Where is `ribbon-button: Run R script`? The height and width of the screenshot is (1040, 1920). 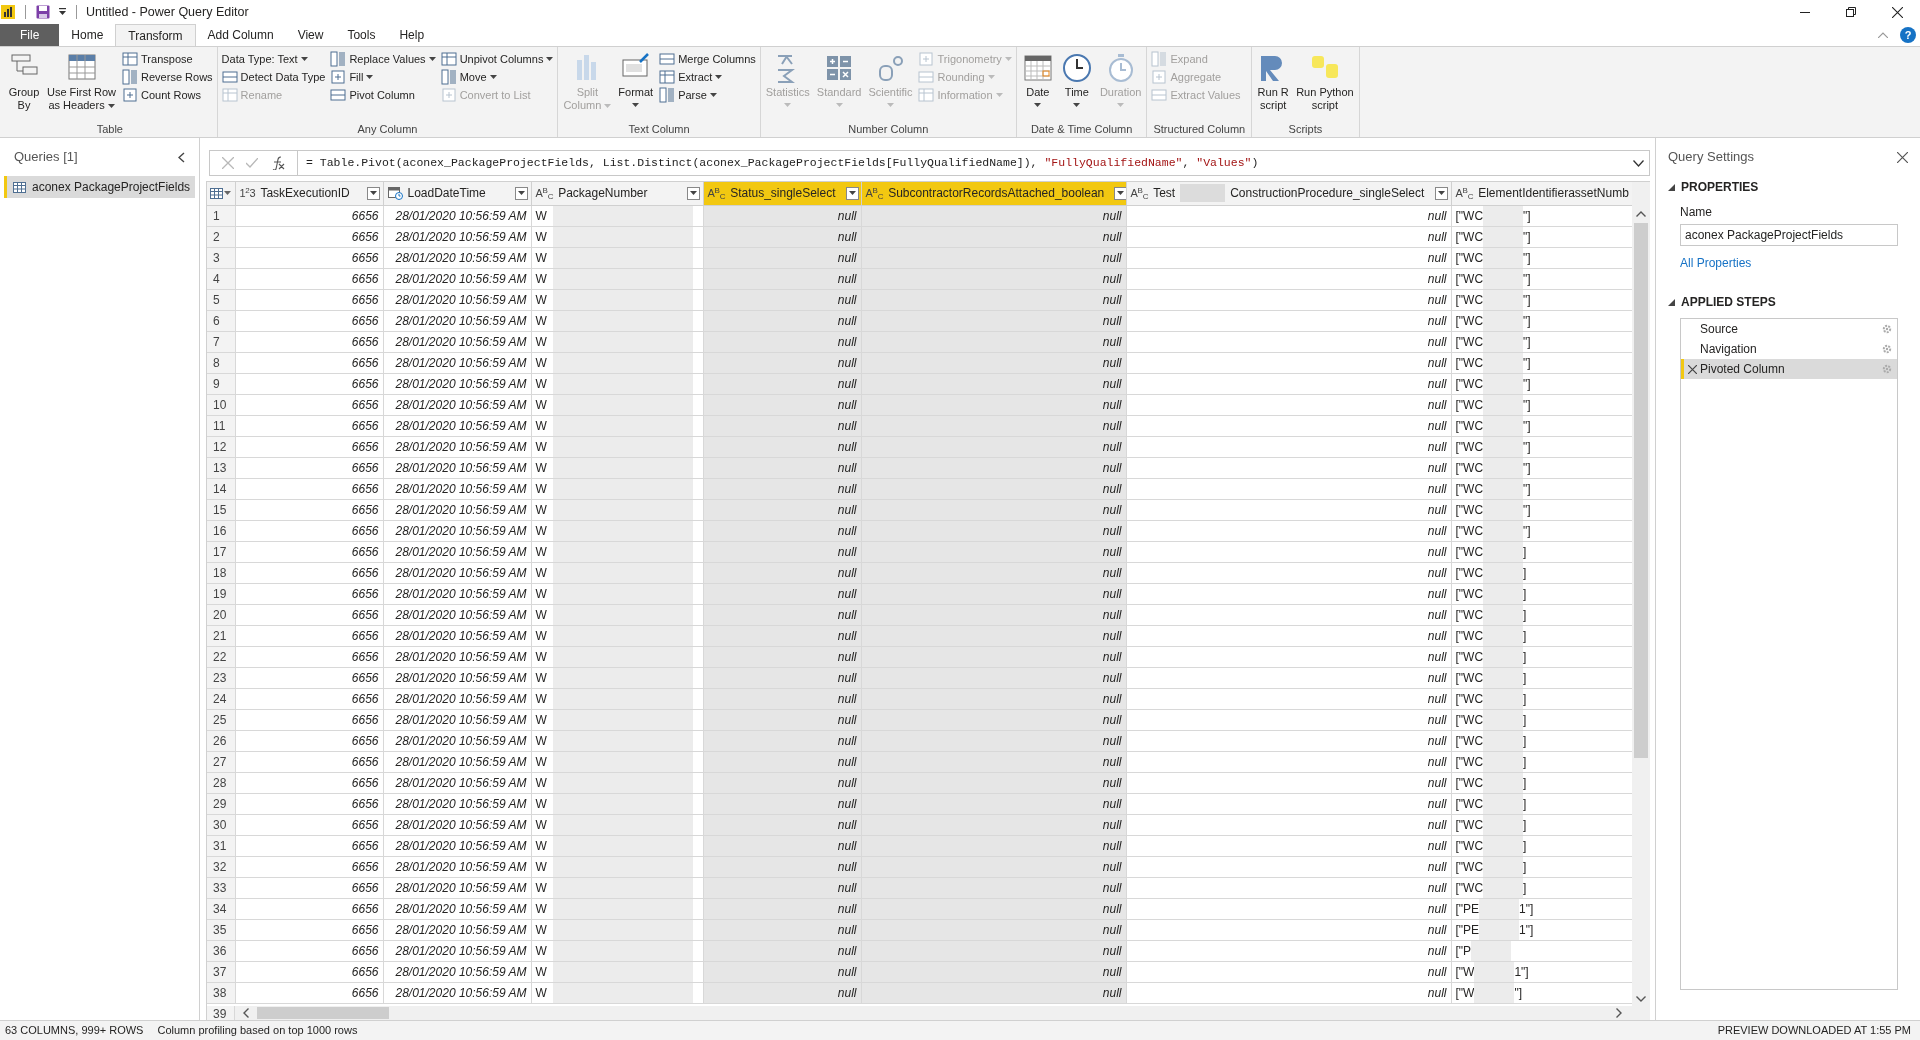 ribbon-button: Run R script is located at coordinates (1273, 86).